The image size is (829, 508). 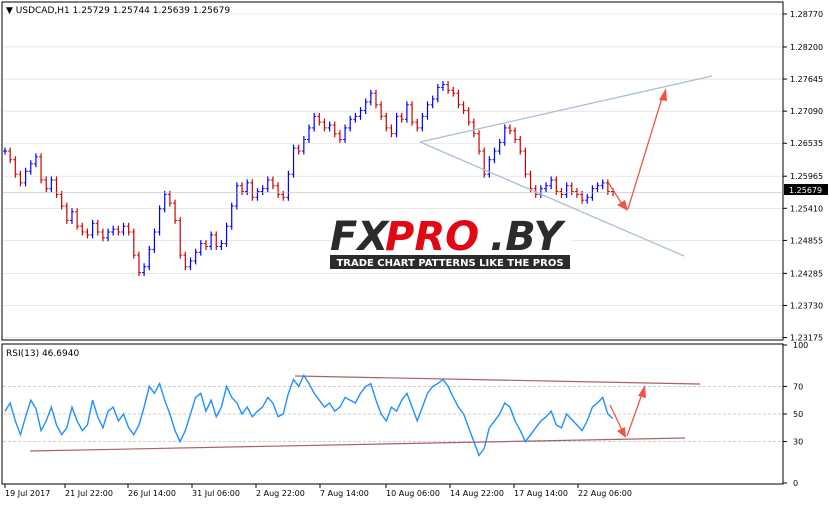 I want to click on watermark-by: .BY, so click(x=528, y=237).